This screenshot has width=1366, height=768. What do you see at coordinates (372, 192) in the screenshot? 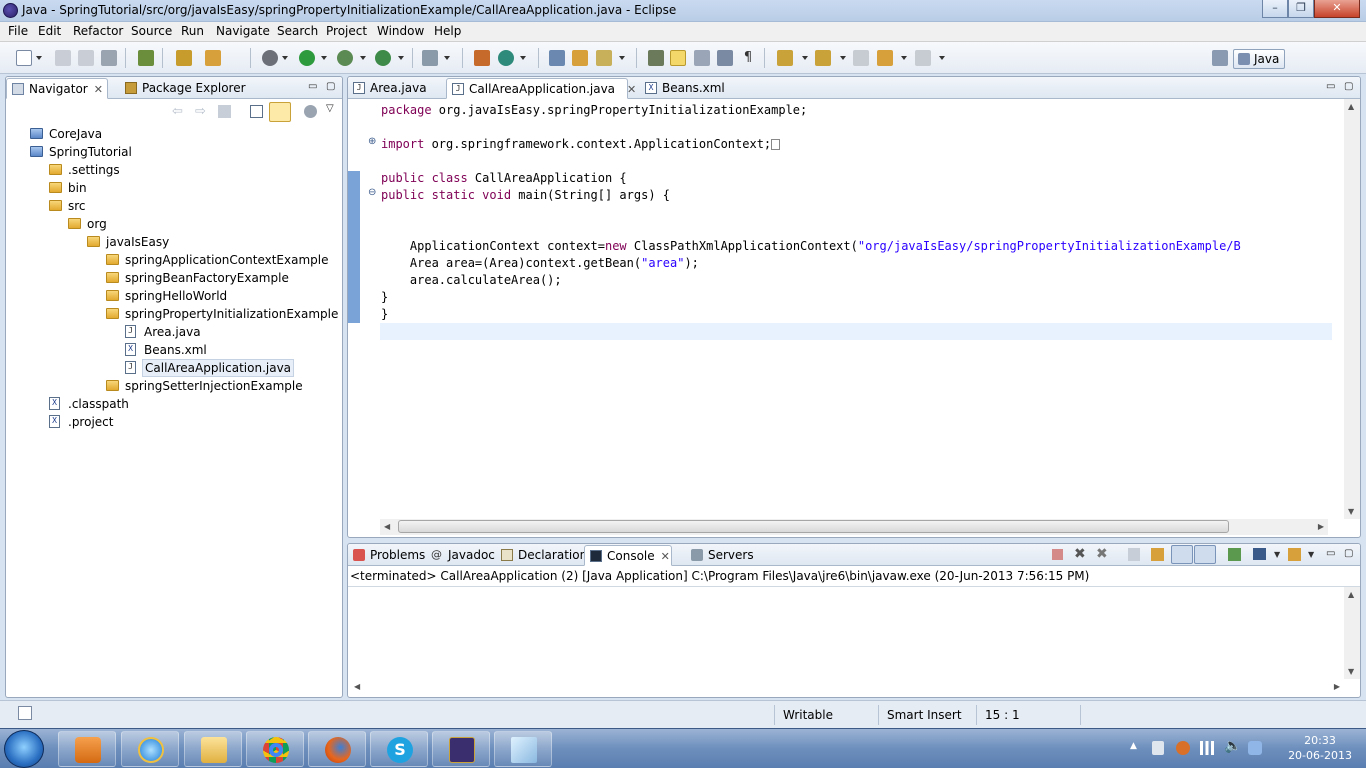
I see `collapse-fold-icon: ⊖` at bounding box center [372, 192].